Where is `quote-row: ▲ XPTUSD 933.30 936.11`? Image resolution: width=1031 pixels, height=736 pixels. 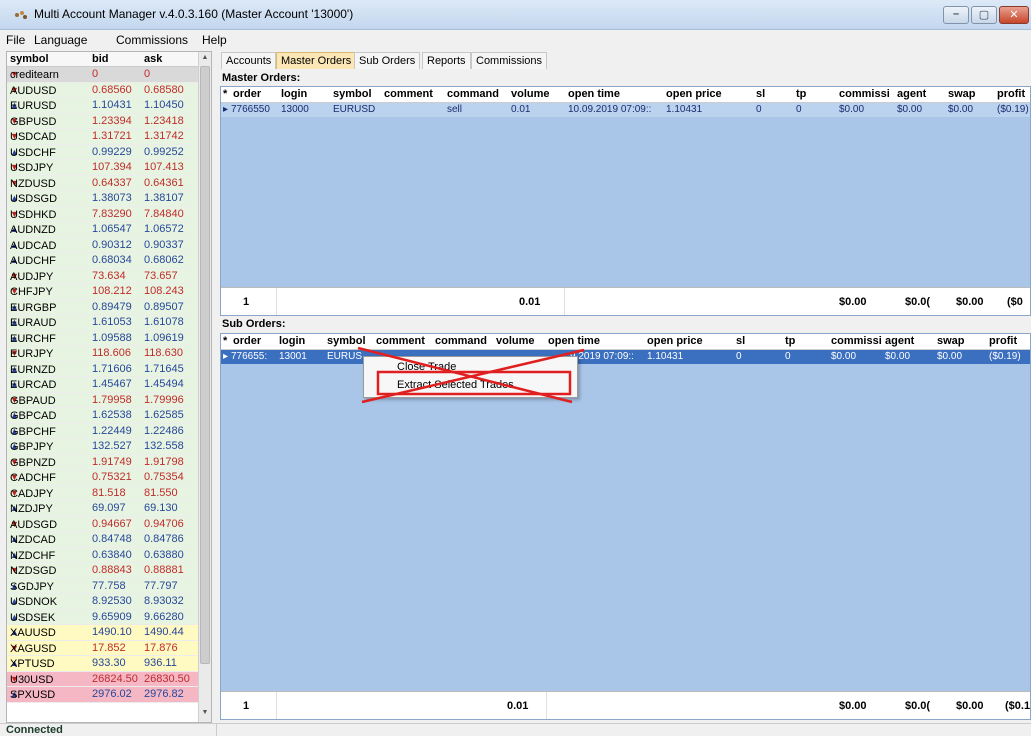
quote-row: ▲ XPTUSD 933.30 936.11 is located at coordinates (103, 664).